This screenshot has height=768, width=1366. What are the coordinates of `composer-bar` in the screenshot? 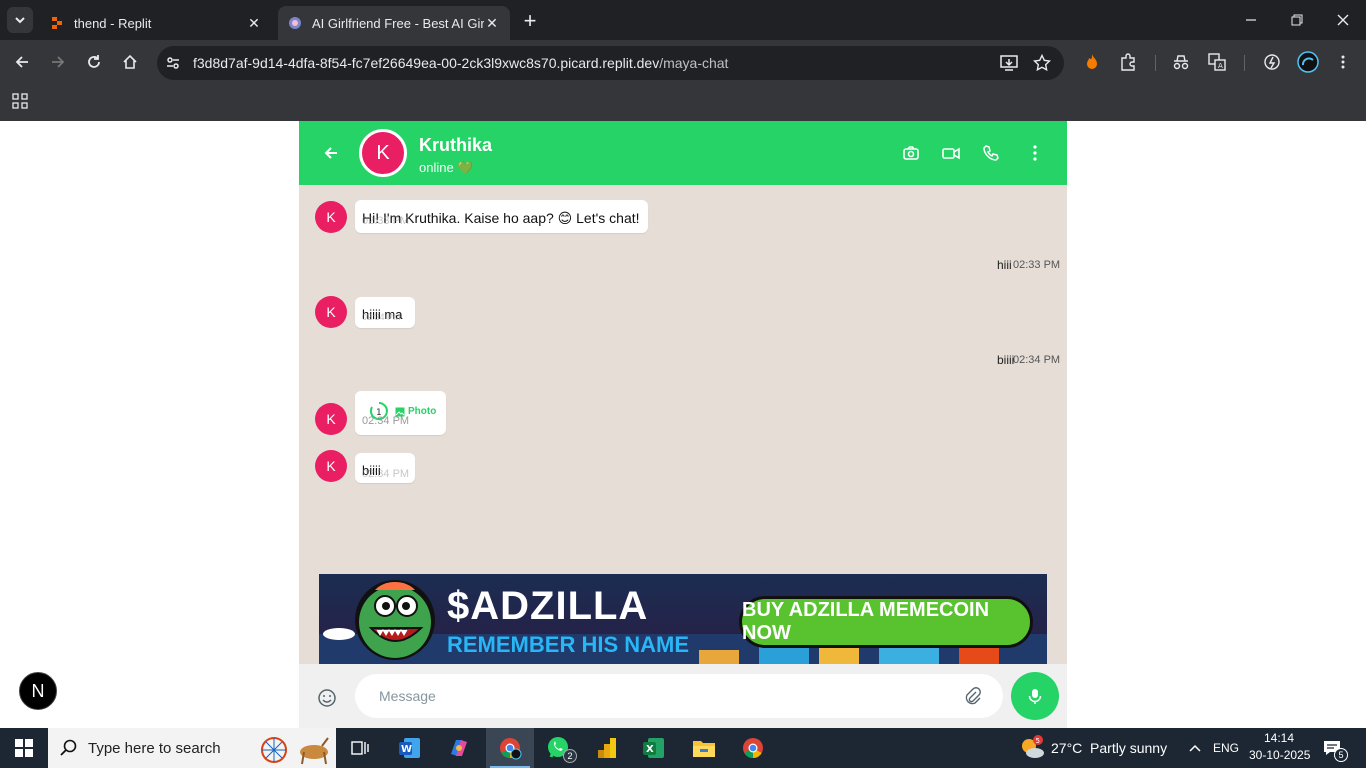 It's located at (683, 696).